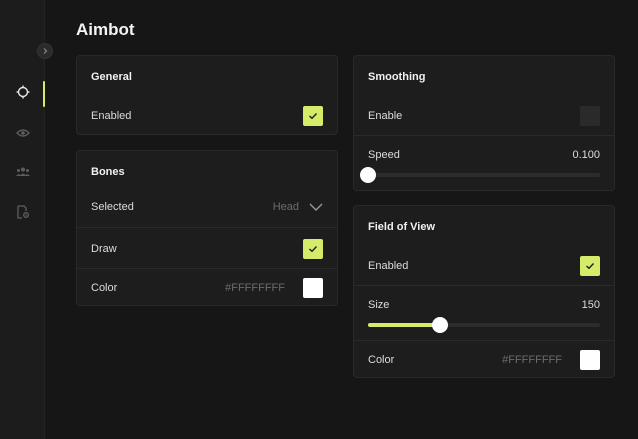 This screenshot has height=439, width=638. I want to click on slider-value: 0.100, so click(586, 154).